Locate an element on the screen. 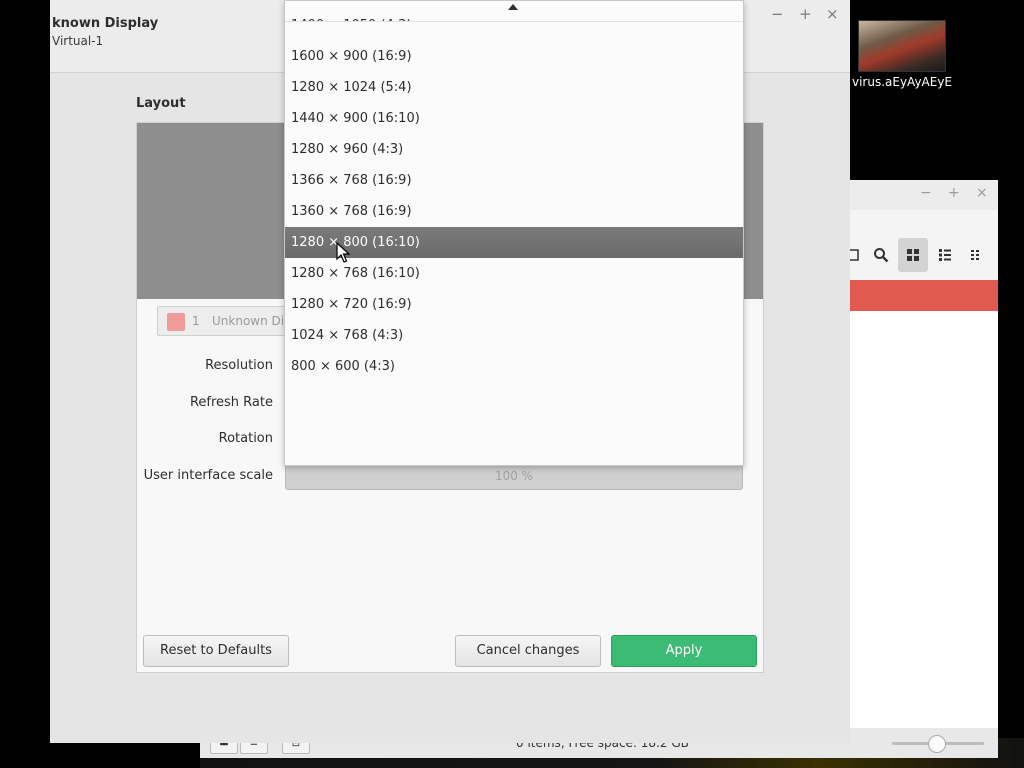 The height and width of the screenshot is (768, 1024). ui-scale-label: User interface scale is located at coordinates (208, 475).